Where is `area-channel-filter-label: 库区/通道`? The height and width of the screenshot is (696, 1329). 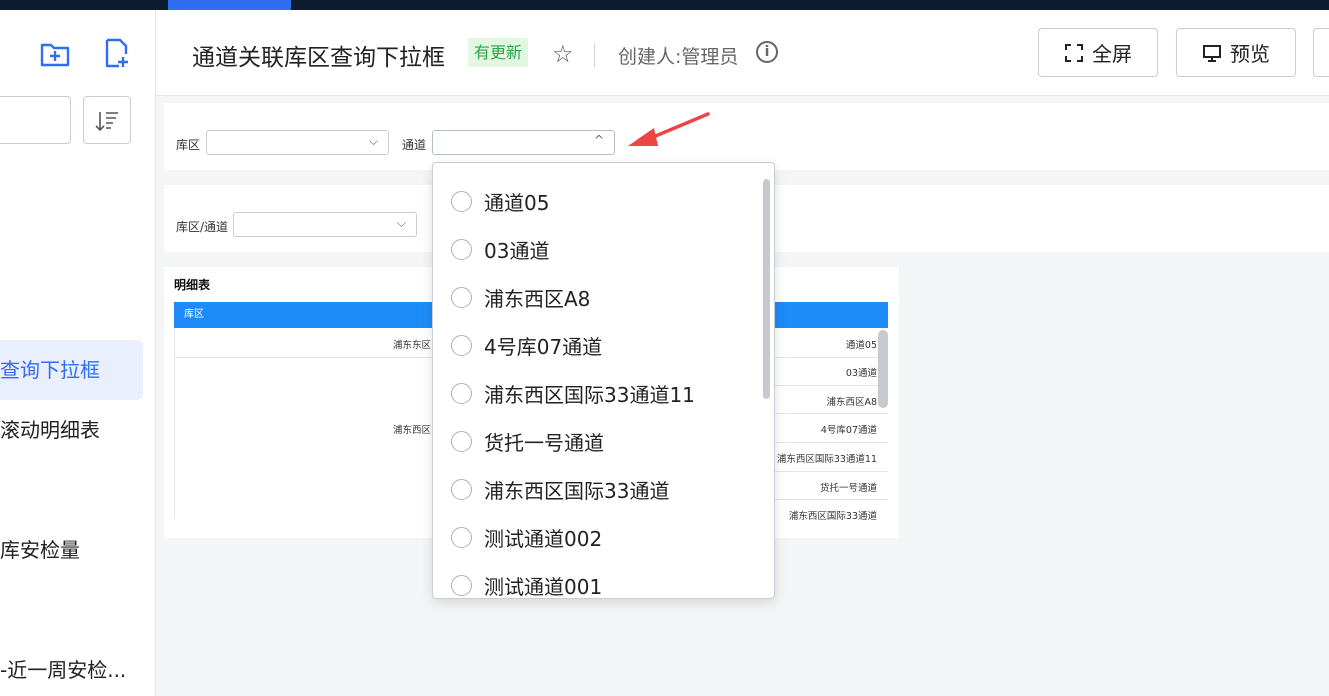
area-channel-filter-label: 库区/通道 is located at coordinates (202, 227).